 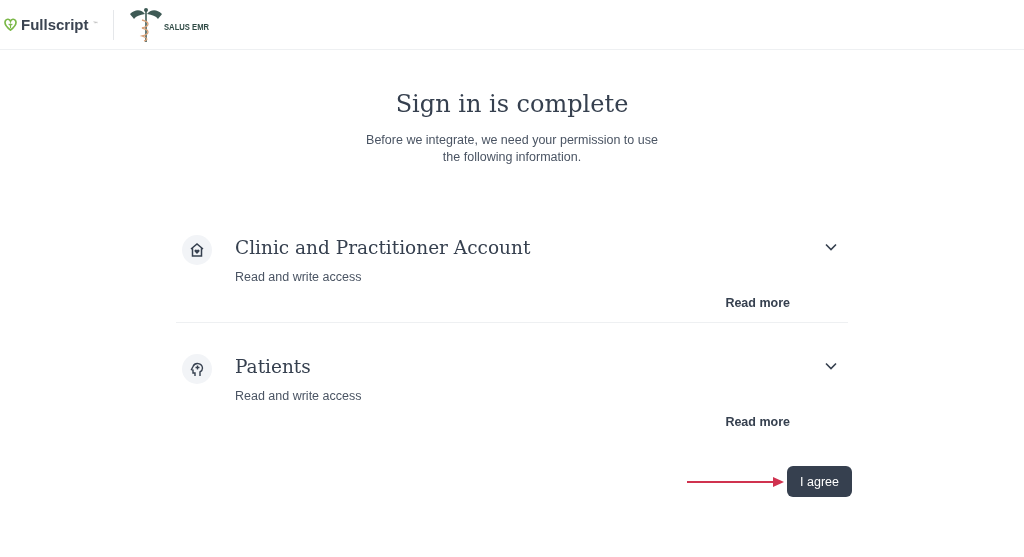 I want to click on permission-description: Before we integrate, we need your permission to use the following information., so click(x=512, y=149).